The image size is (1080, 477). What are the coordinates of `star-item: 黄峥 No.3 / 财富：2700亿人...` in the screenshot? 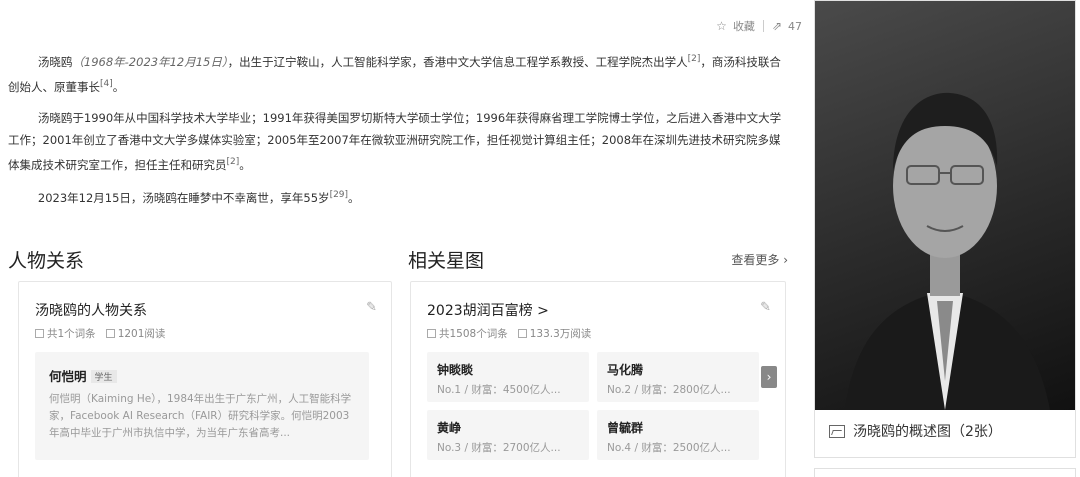 It's located at (508, 435).